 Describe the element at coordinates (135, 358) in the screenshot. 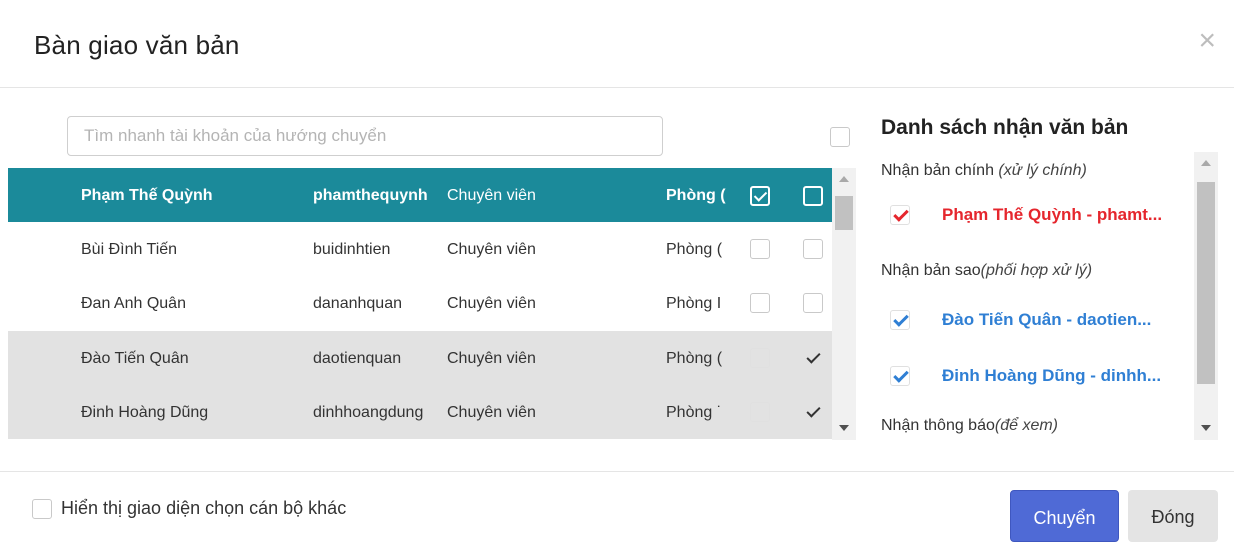

I see `user-name: Đào Tiến Quân` at that location.